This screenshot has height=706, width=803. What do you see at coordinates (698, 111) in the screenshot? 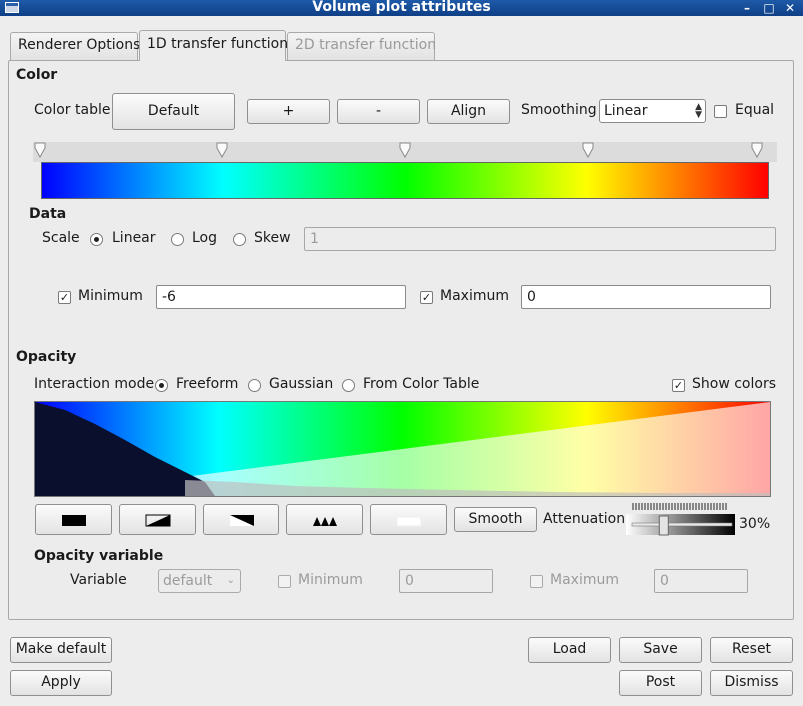
I see `updown-arrows-icon: ▲ ▼` at bounding box center [698, 111].